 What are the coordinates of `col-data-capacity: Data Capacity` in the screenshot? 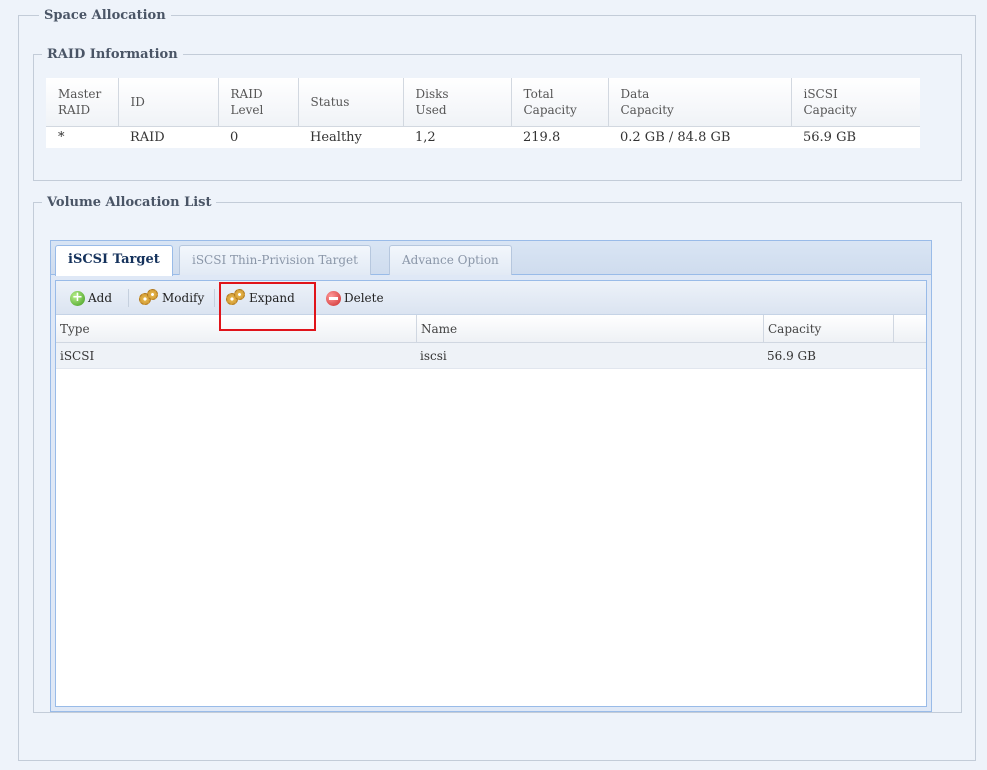 It's located at (700, 102).